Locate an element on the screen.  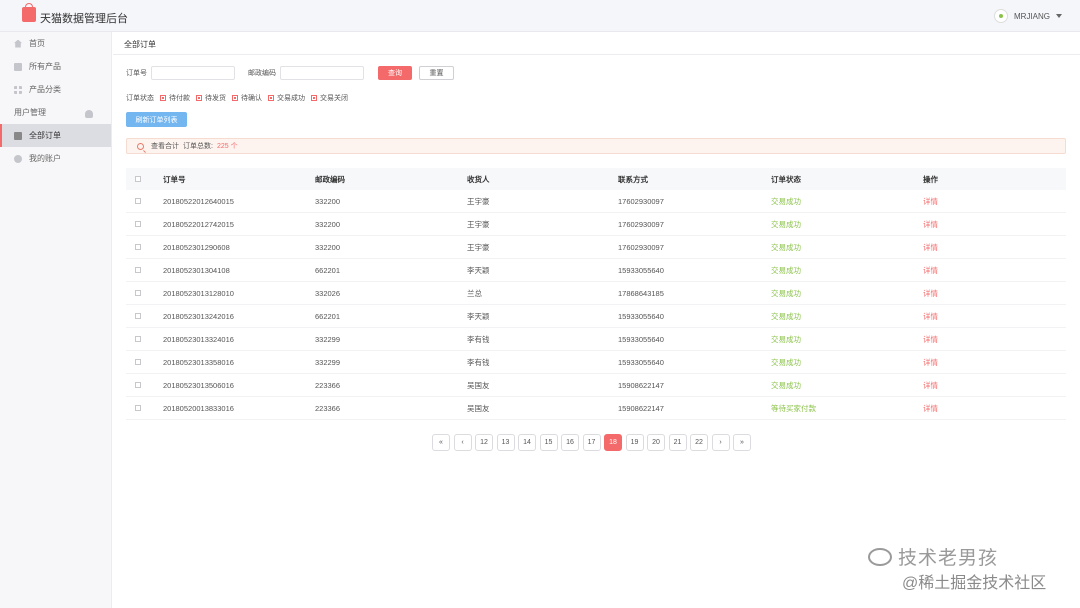
sidebar-item-label: 所有产品 is located at coordinates (45, 66).